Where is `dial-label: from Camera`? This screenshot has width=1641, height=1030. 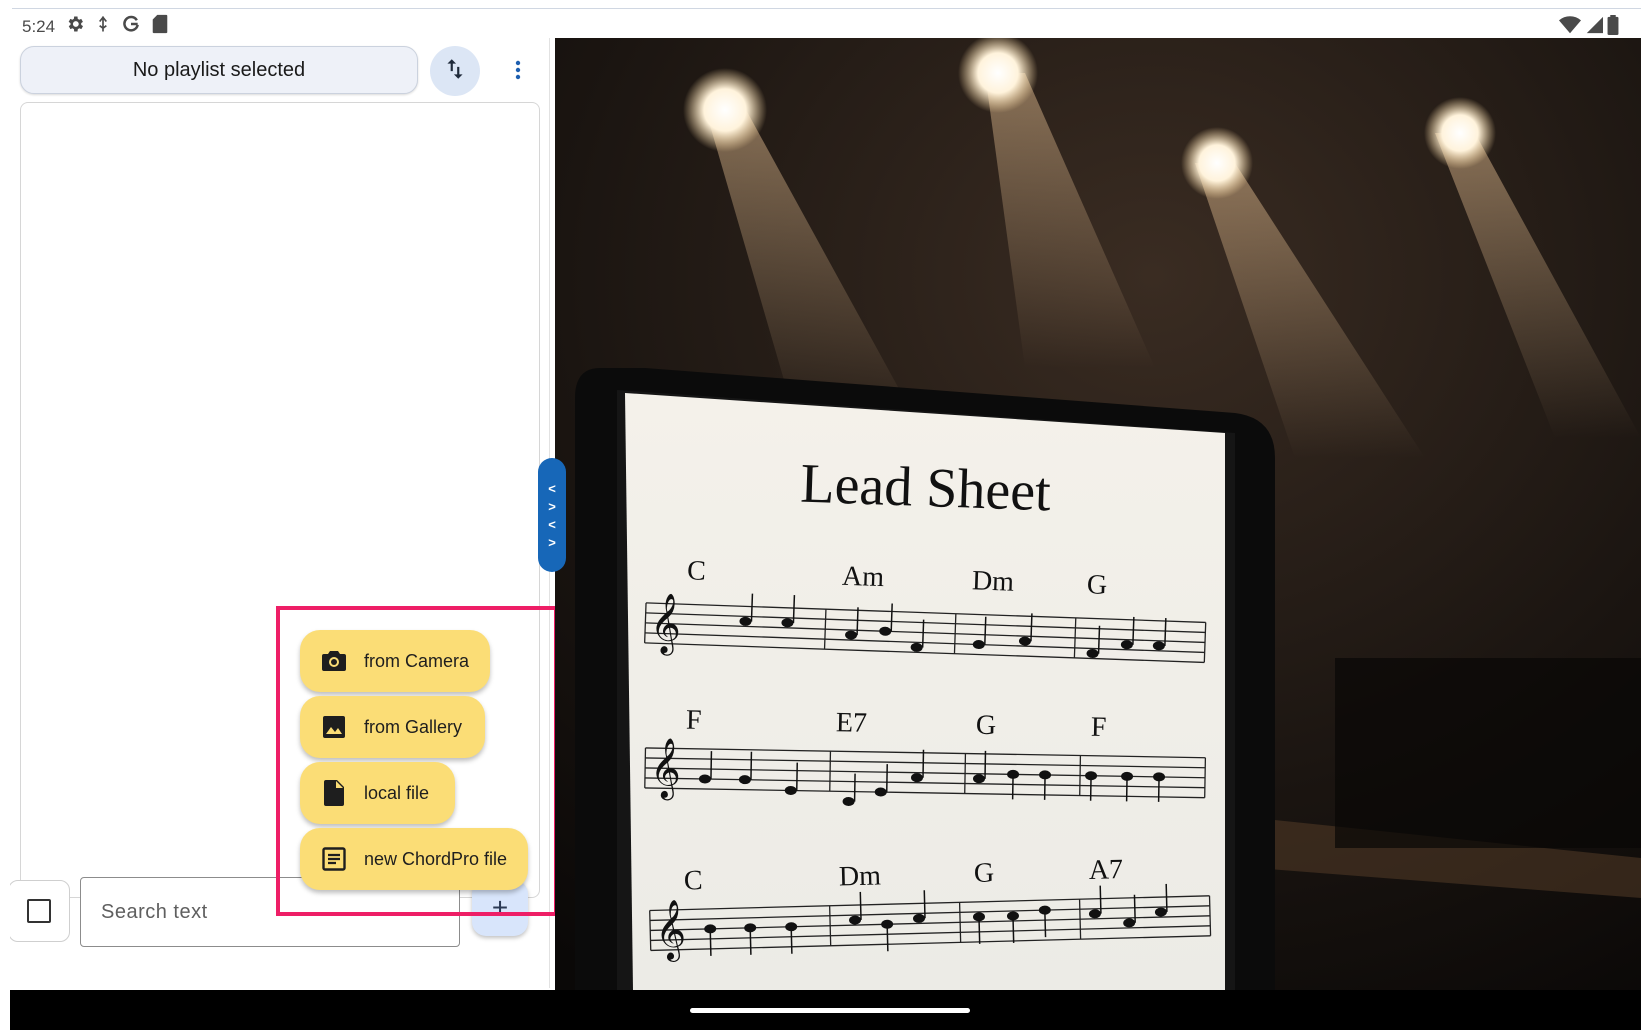
dial-label: from Camera is located at coordinates (417, 660).